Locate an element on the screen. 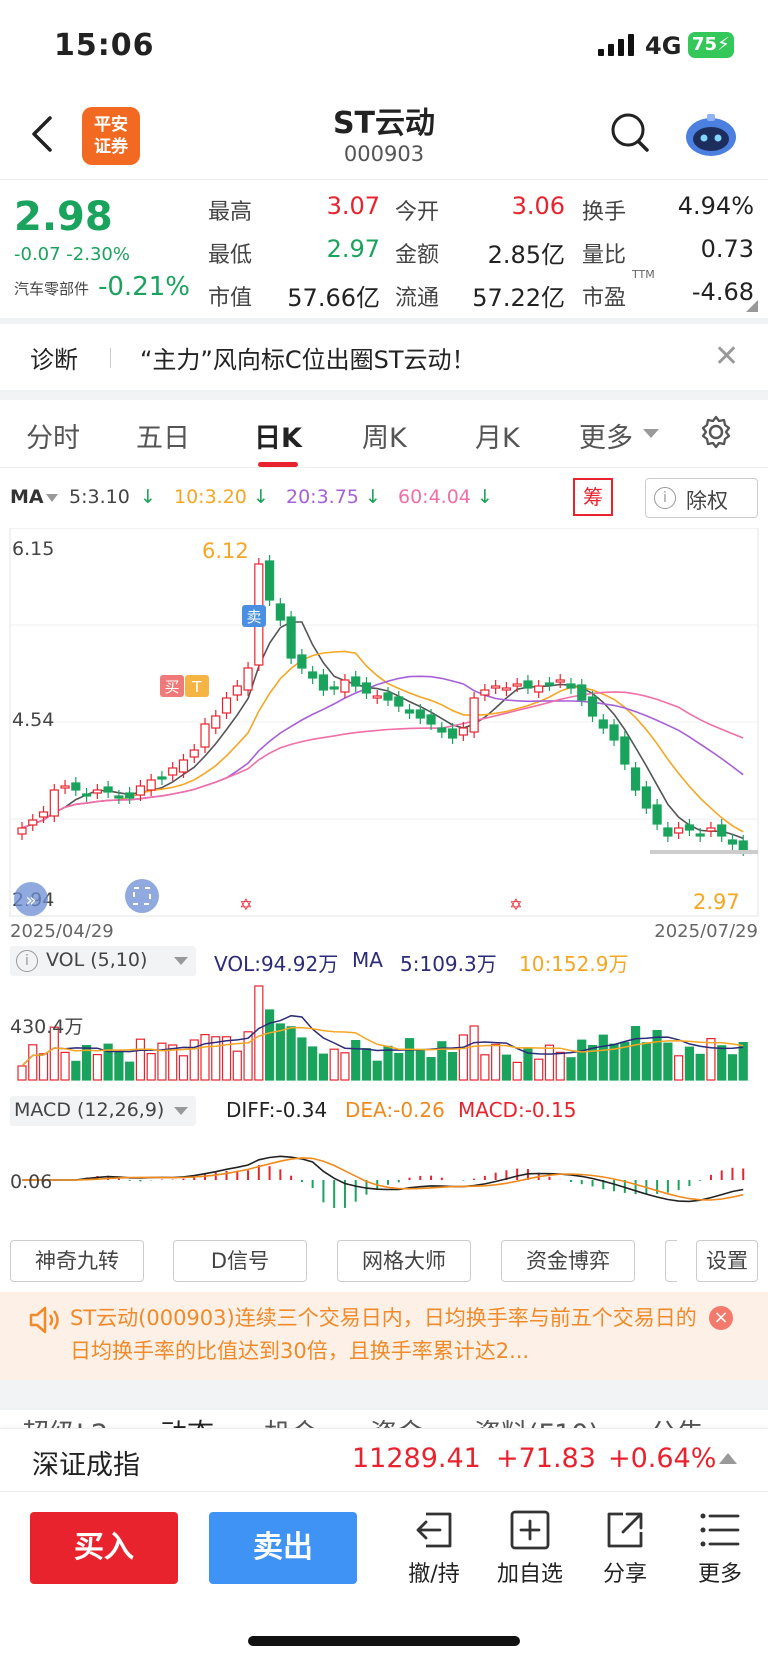 Image resolution: width=768 pixels, height=1663 pixels. amount-label: 金额 is located at coordinates (417, 255).